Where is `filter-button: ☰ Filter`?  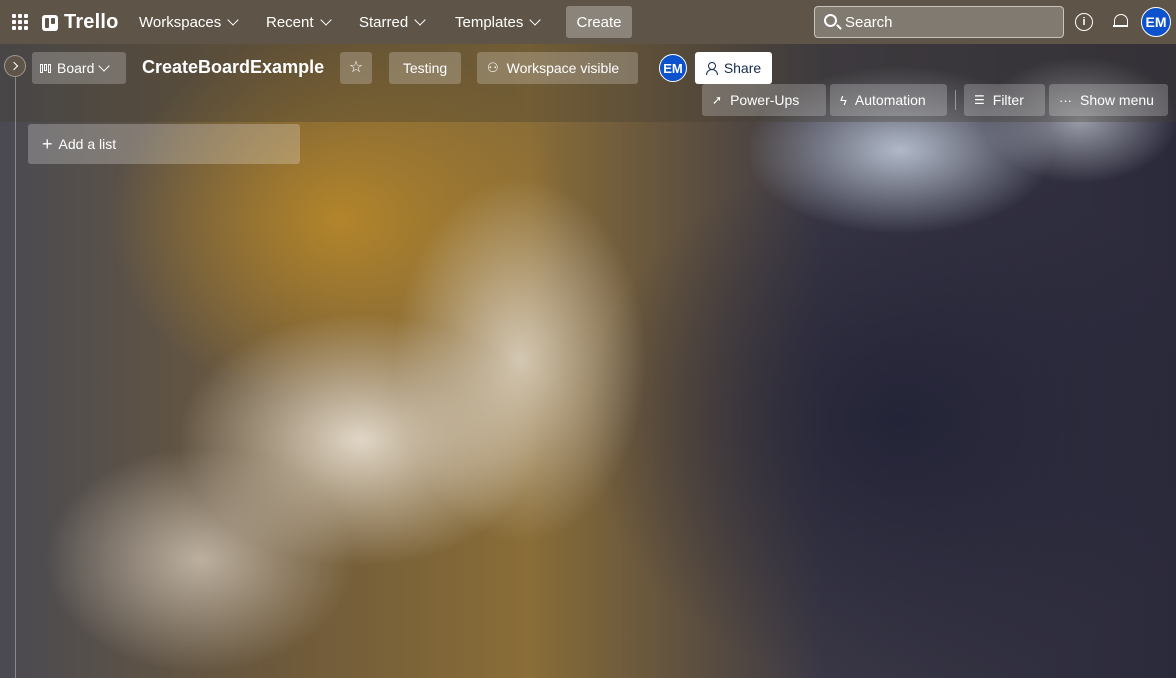
filter-button: ☰ Filter is located at coordinates (1004, 100).